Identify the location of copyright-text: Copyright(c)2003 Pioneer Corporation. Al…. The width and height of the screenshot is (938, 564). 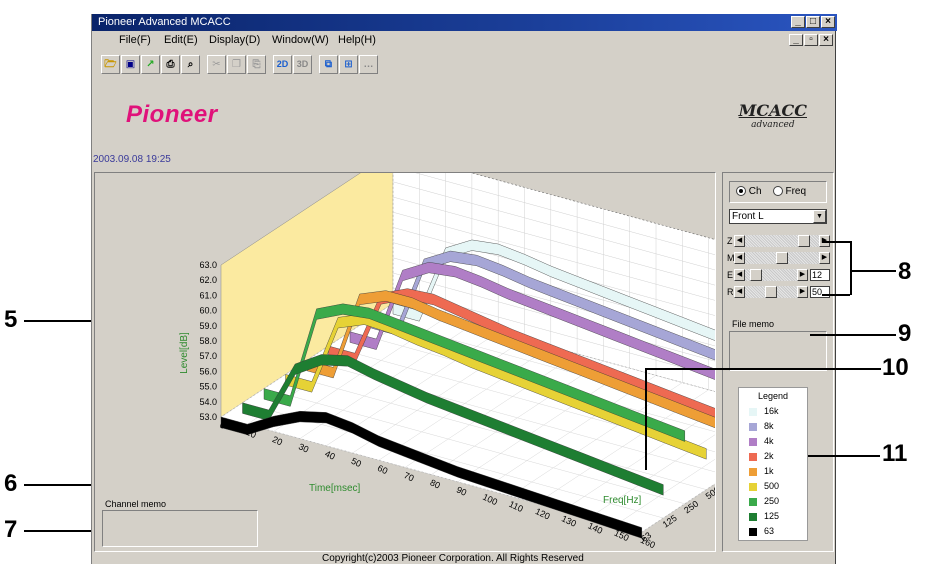
(453, 558).